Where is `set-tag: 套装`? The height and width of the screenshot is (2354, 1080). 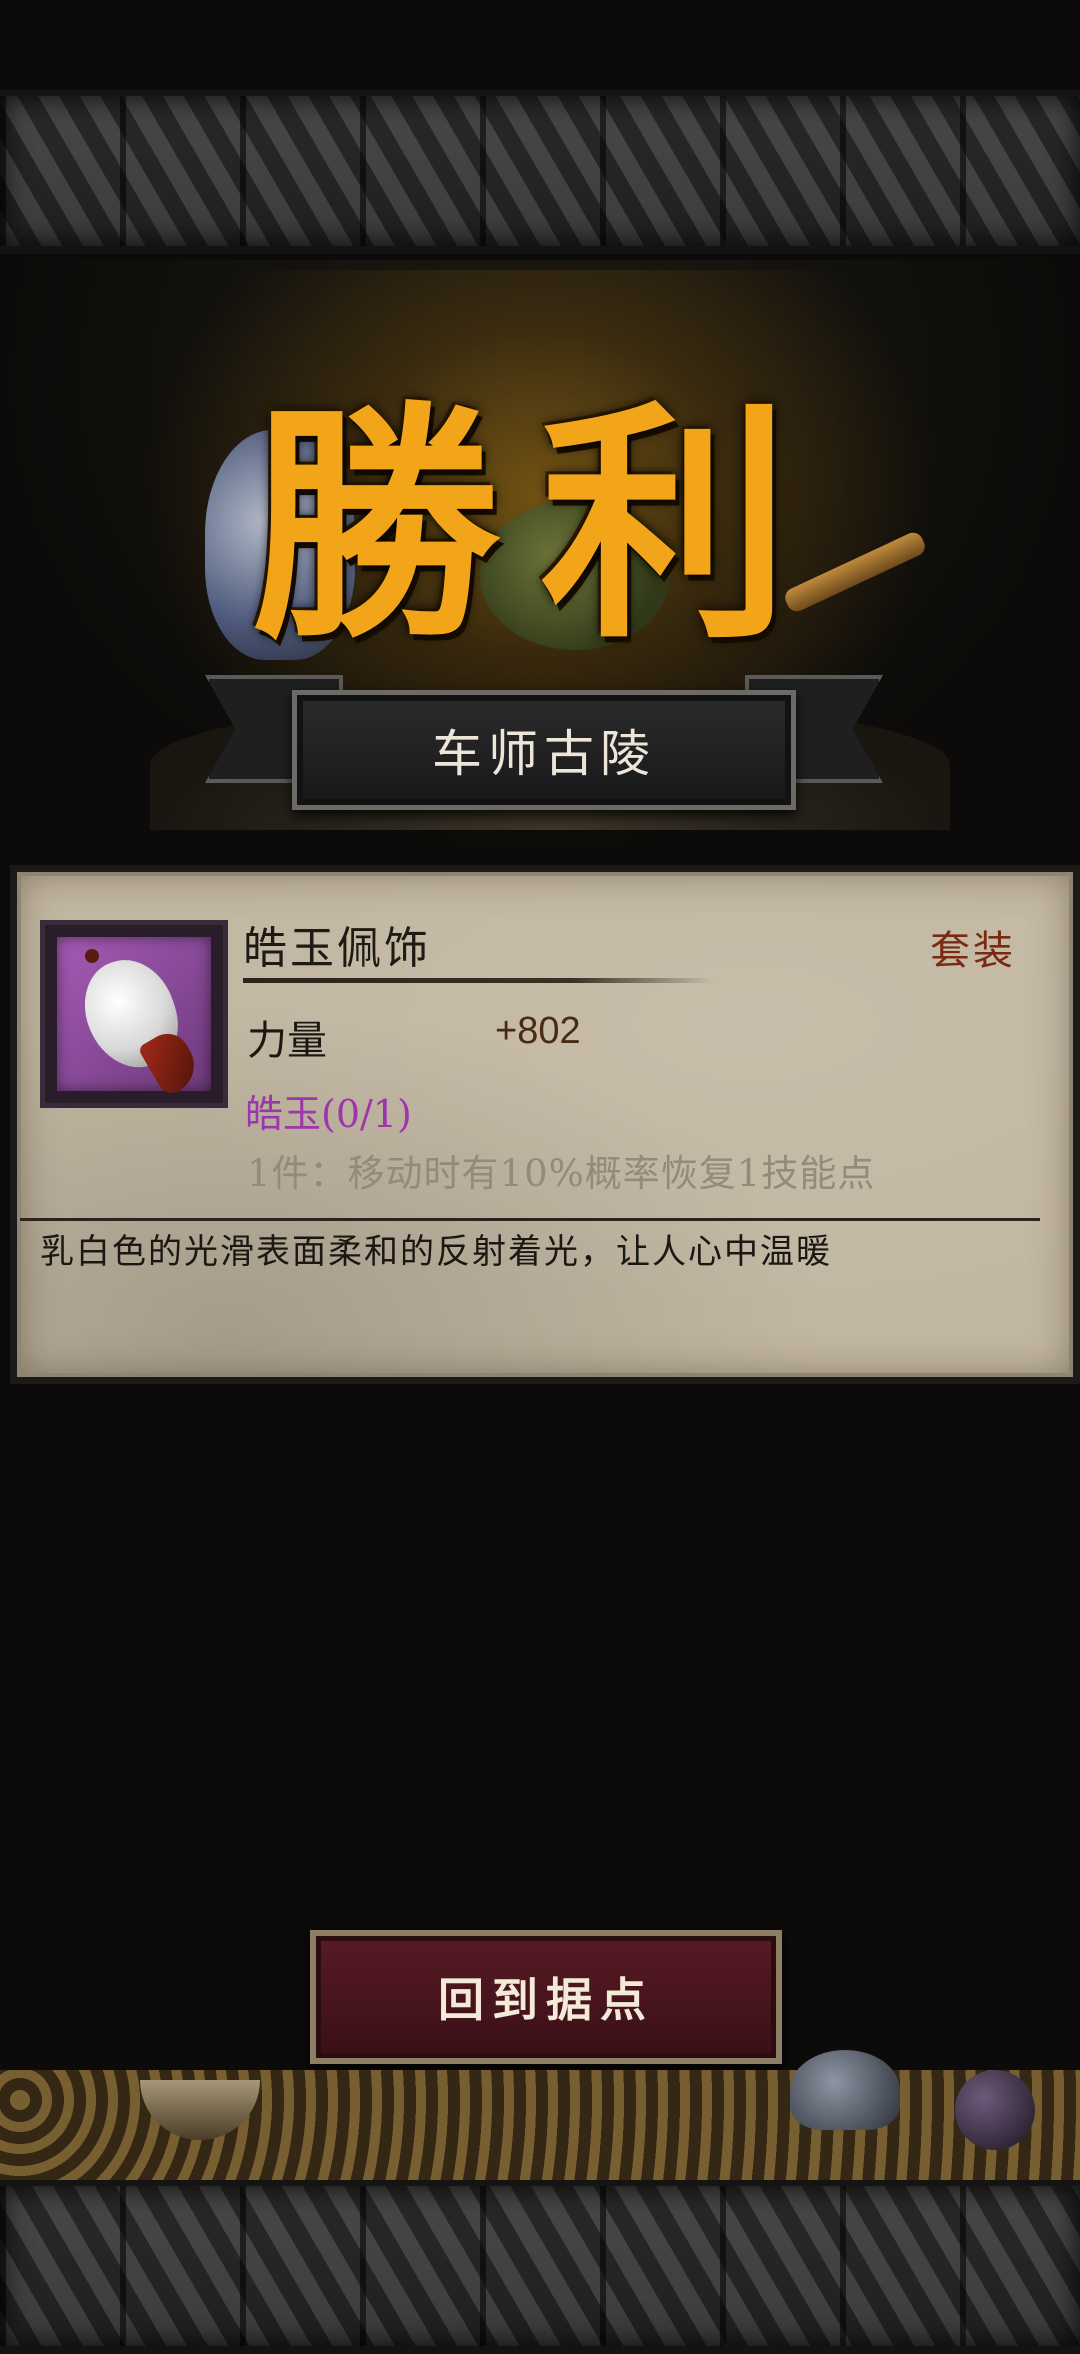
set-tag: 套装 is located at coordinates (973, 951).